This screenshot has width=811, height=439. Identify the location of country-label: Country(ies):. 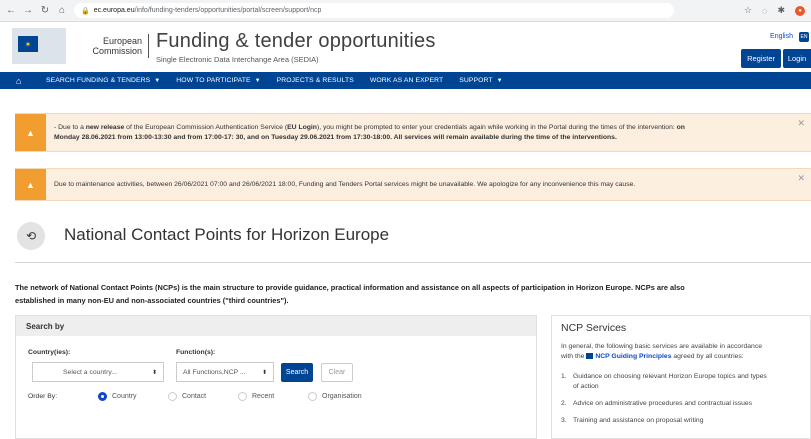
(49, 352).